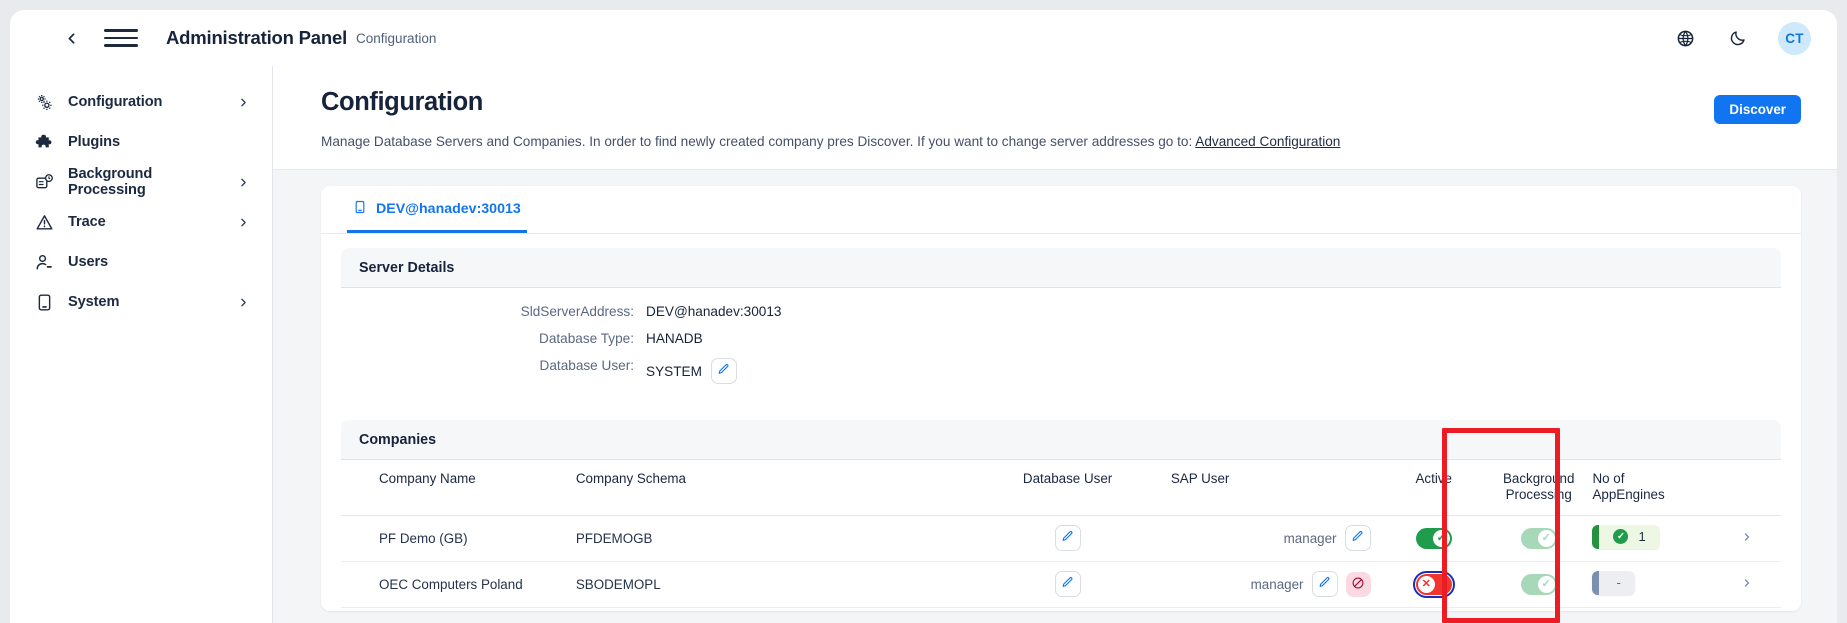  Describe the element at coordinates (770, 609) in the screenshot. I see `cell-company-schema: SBOPFDEMOPL Update Required` at that location.